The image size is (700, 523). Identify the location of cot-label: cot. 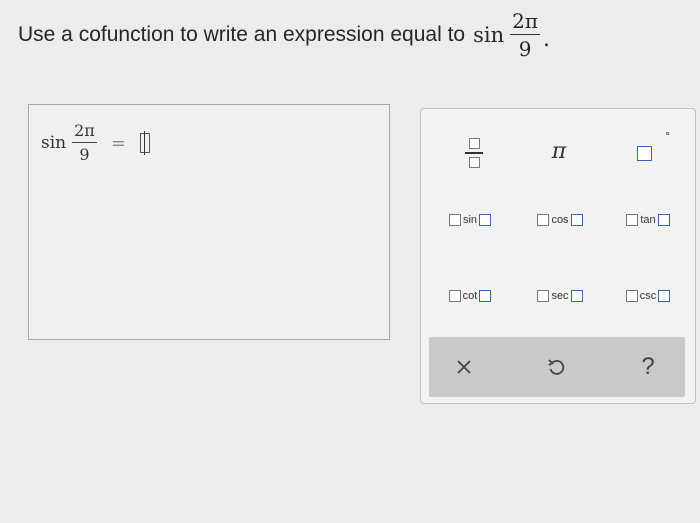
(470, 296).